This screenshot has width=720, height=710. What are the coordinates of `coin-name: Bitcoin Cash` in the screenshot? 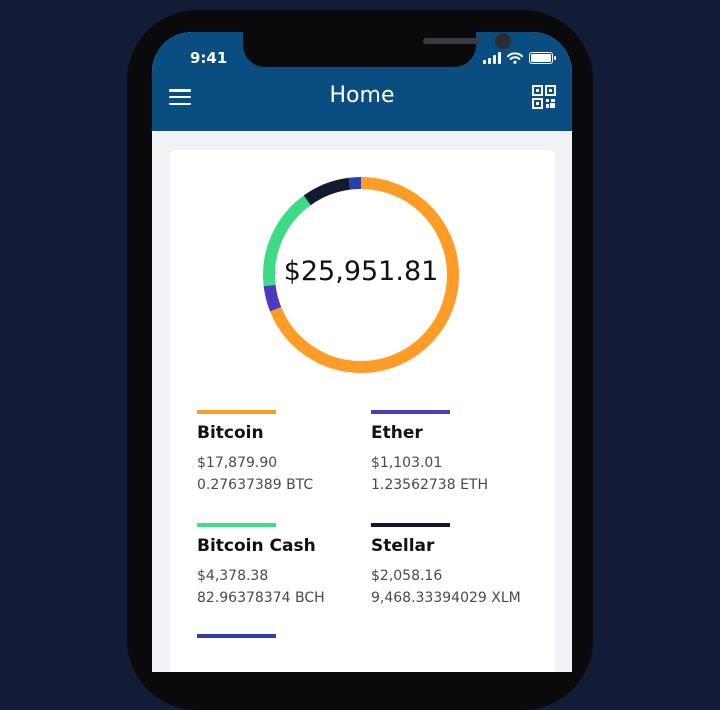 It's located at (256, 546).